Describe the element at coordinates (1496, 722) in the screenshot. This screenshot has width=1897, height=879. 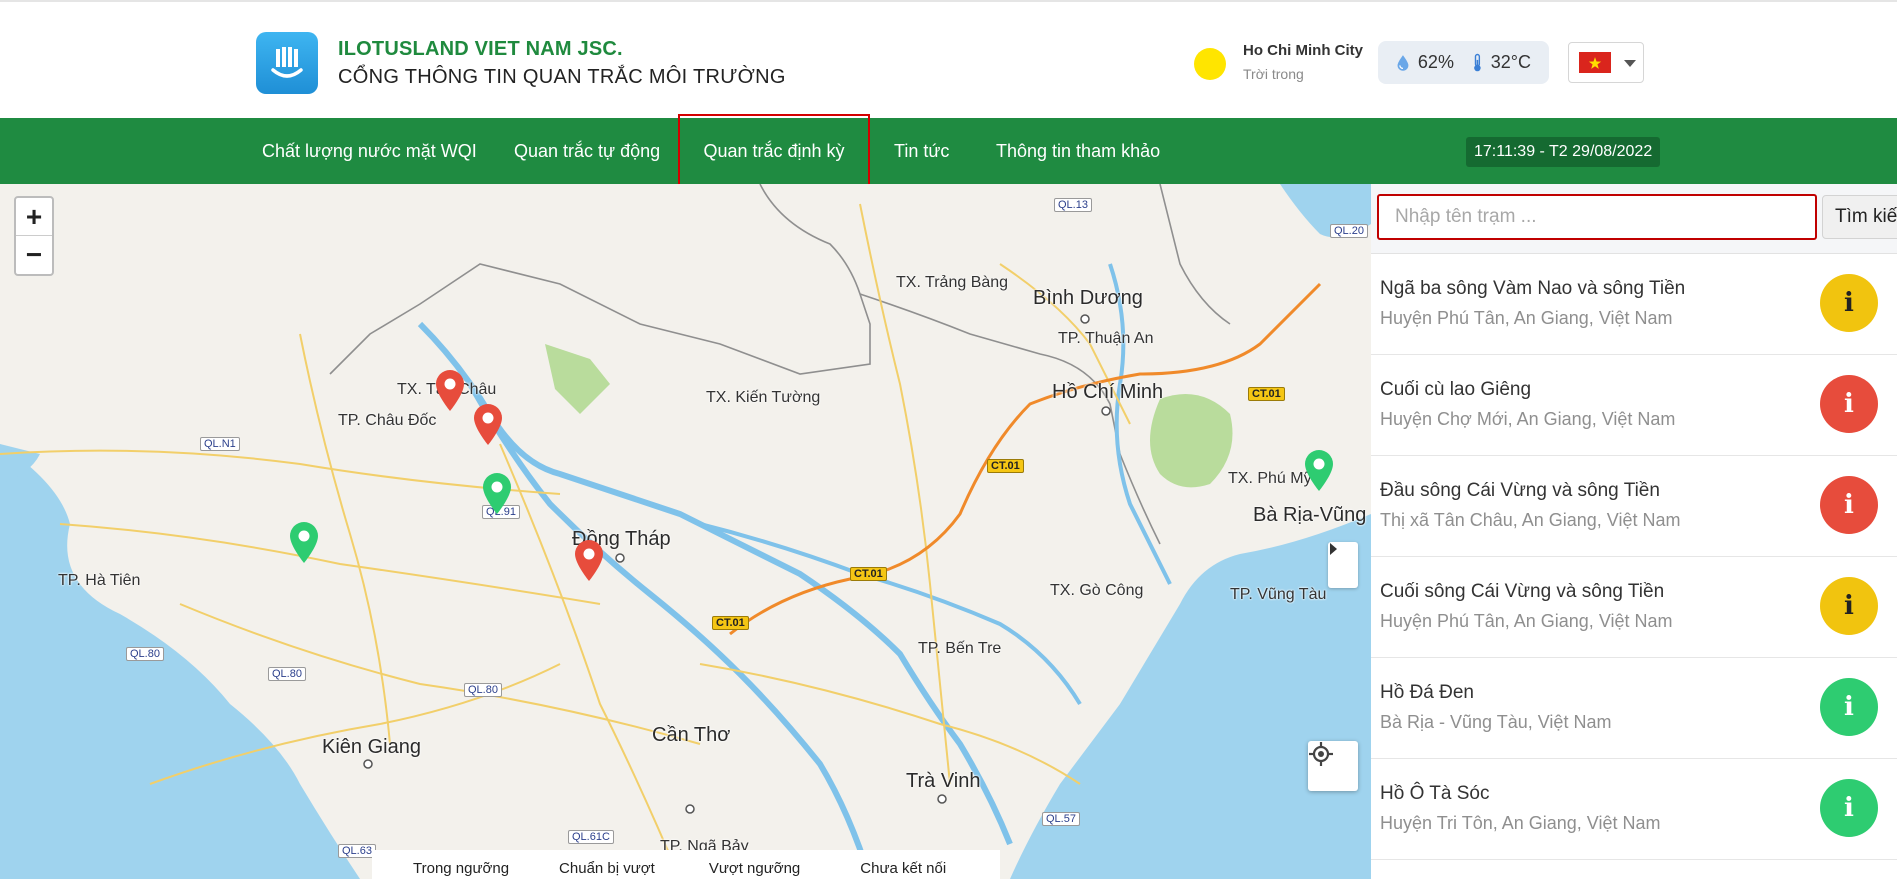
I see `station-address: Bà Rịa - Vũng Tàu, Việt Nam` at that location.